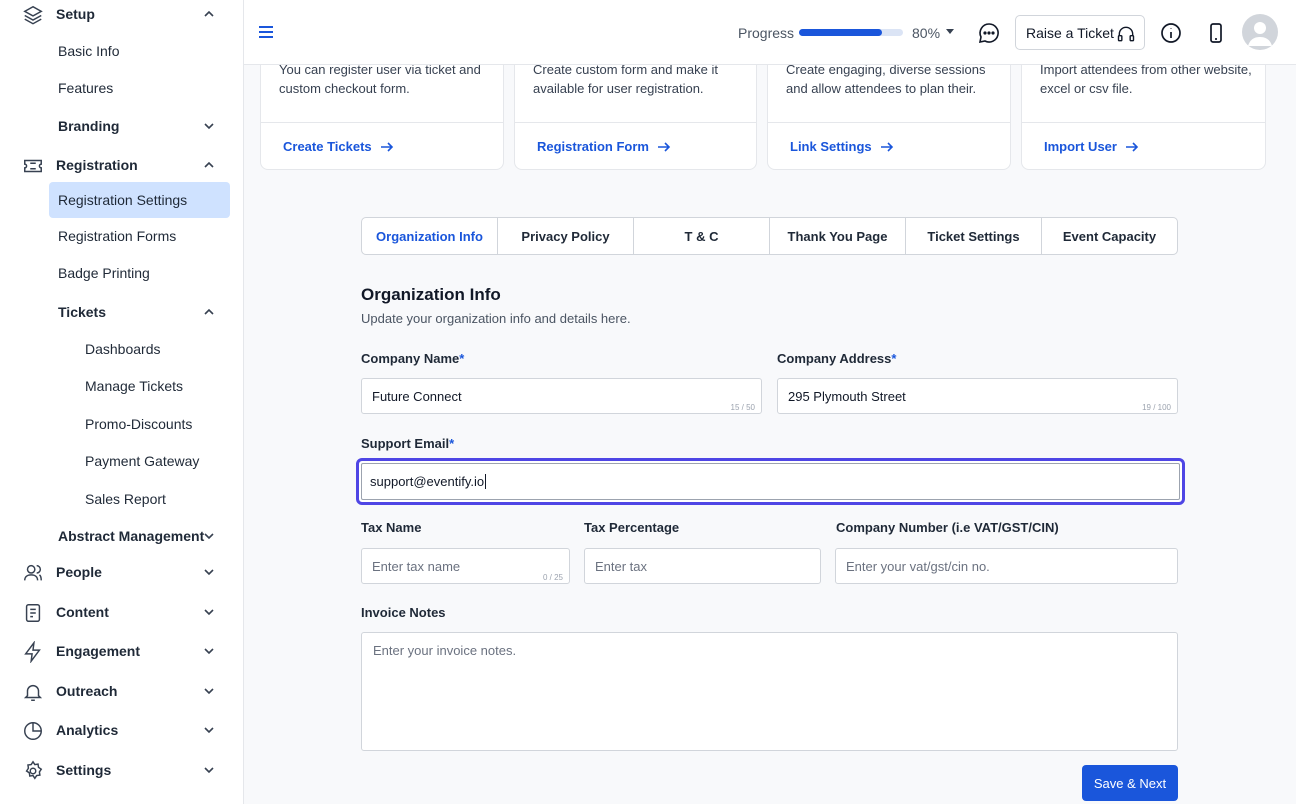 The width and height of the screenshot is (1296, 804). What do you see at coordinates (84, 770) in the screenshot?
I see `sidebar-item-label: Settings` at bounding box center [84, 770].